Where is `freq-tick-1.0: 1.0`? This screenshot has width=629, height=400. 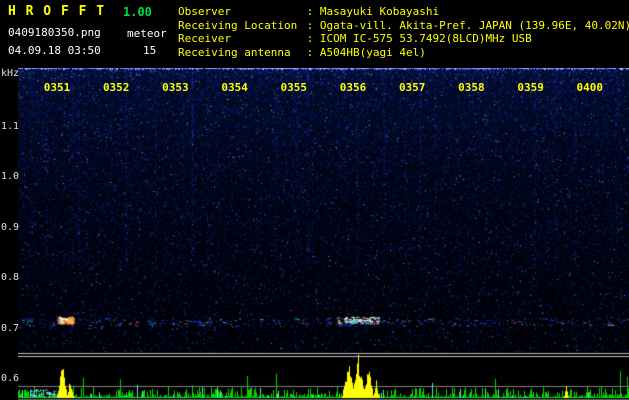
freq-tick-1.0: 1.0 is located at coordinates (10, 176).